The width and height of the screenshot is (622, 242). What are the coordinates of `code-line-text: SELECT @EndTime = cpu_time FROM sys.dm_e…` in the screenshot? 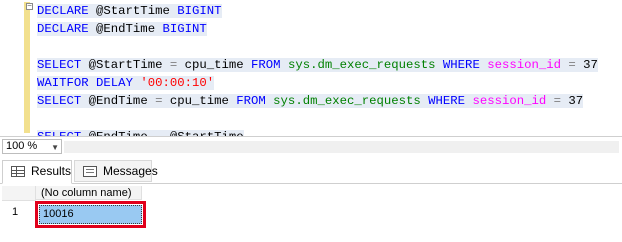 It's located at (310, 101).